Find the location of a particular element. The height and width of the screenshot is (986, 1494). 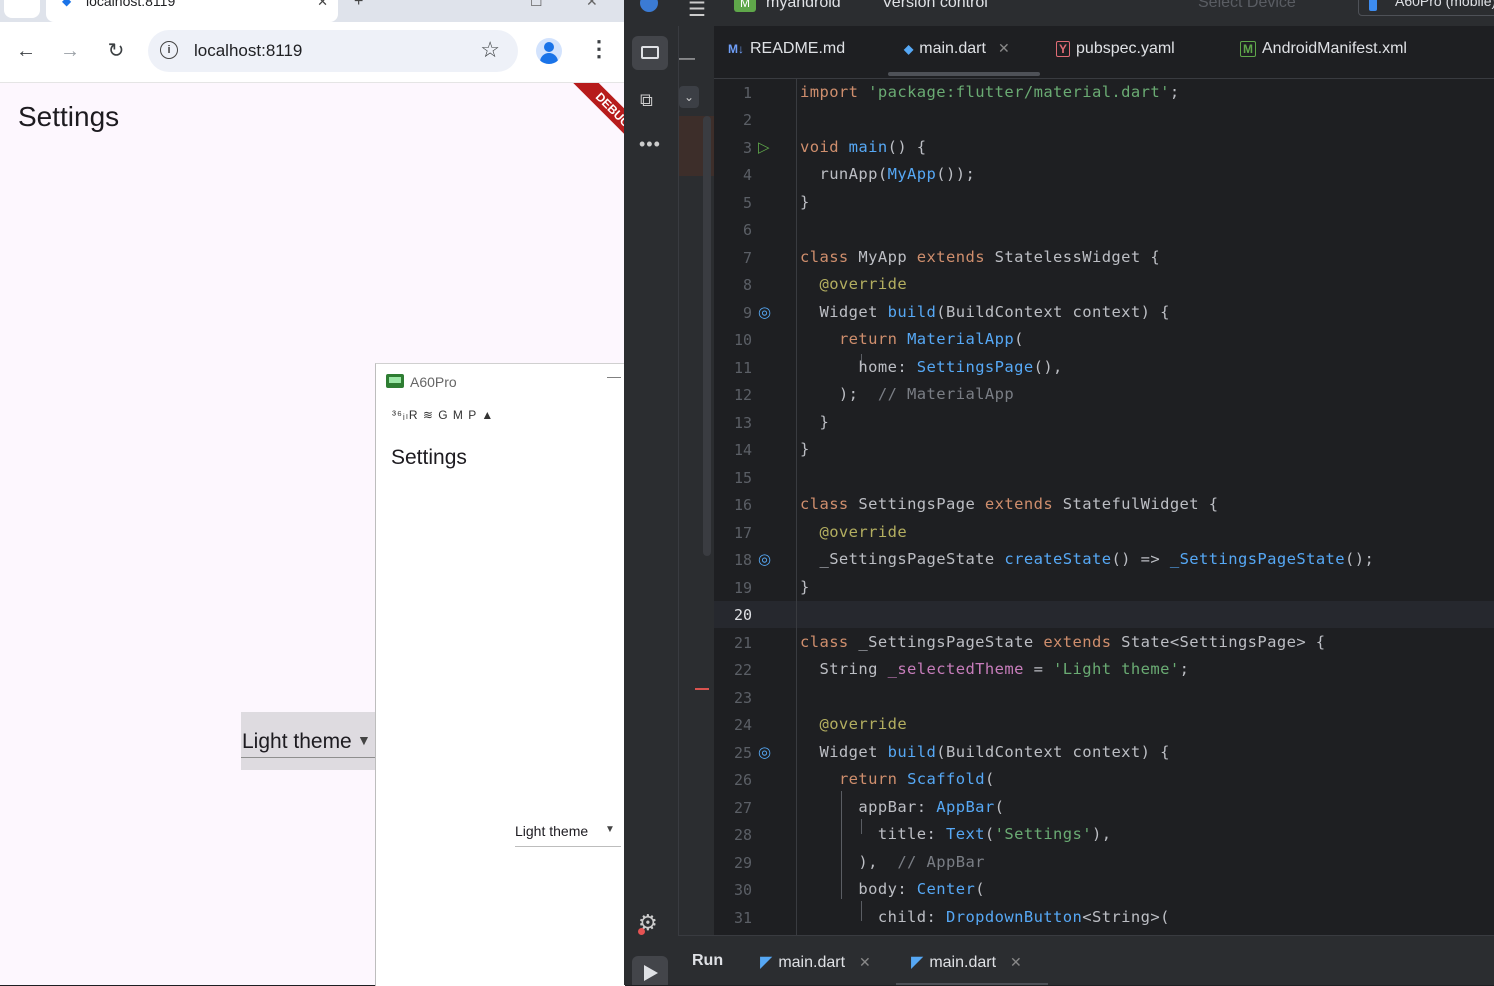

line-number: 6 is located at coordinates (747, 230).